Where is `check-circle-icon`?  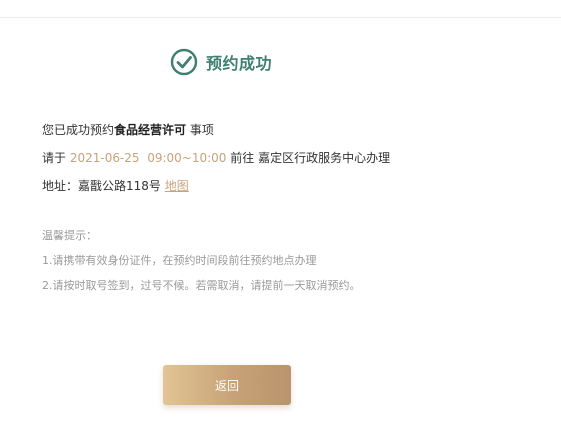
check-circle-icon is located at coordinates (184, 62).